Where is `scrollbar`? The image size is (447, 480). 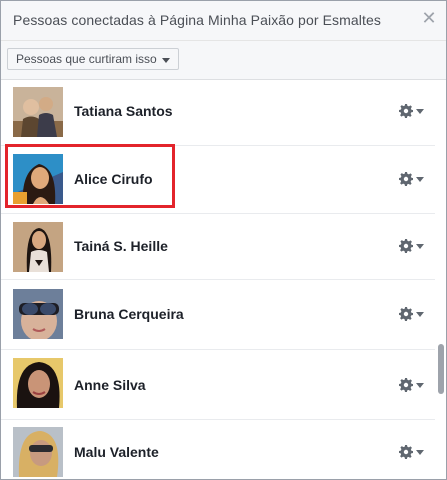
scrollbar is located at coordinates (441, 279).